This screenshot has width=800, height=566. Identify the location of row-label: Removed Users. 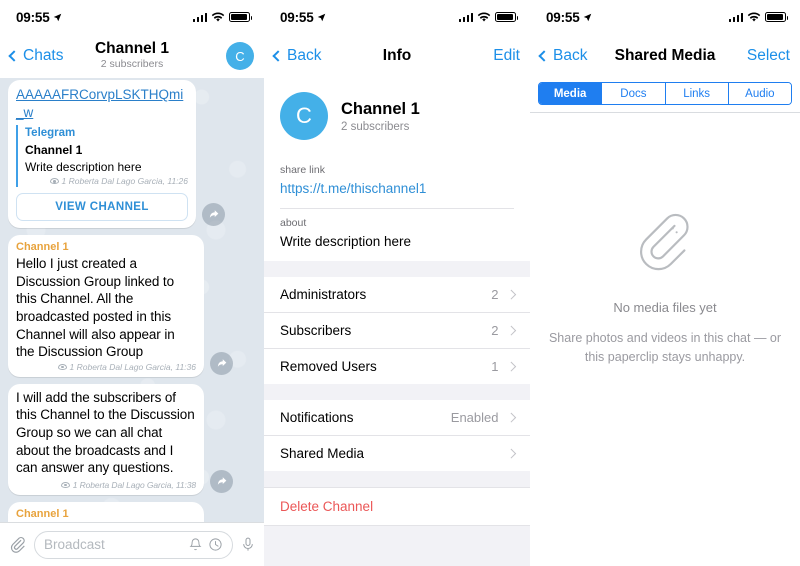
(328, 366).